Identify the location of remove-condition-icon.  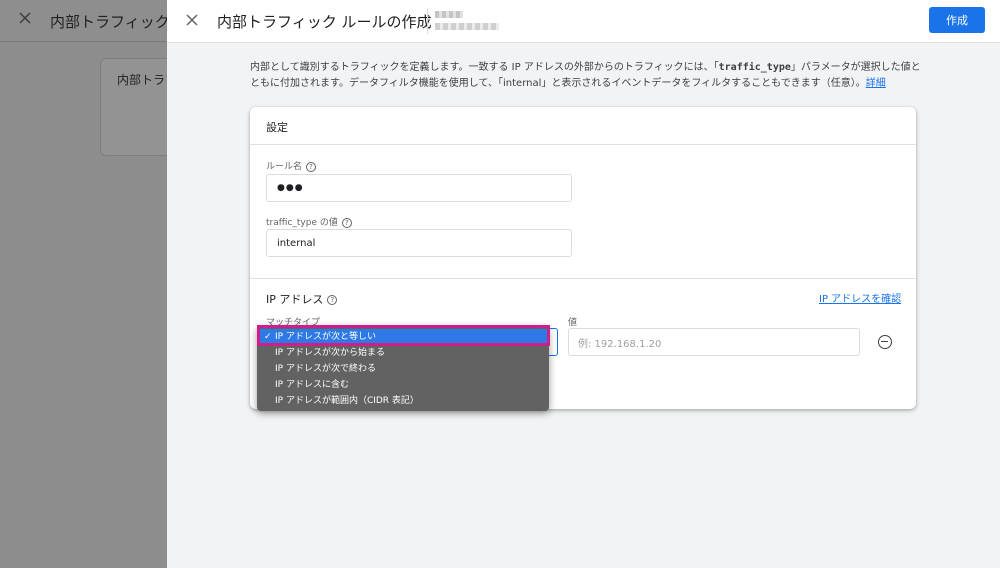
(885, 342).